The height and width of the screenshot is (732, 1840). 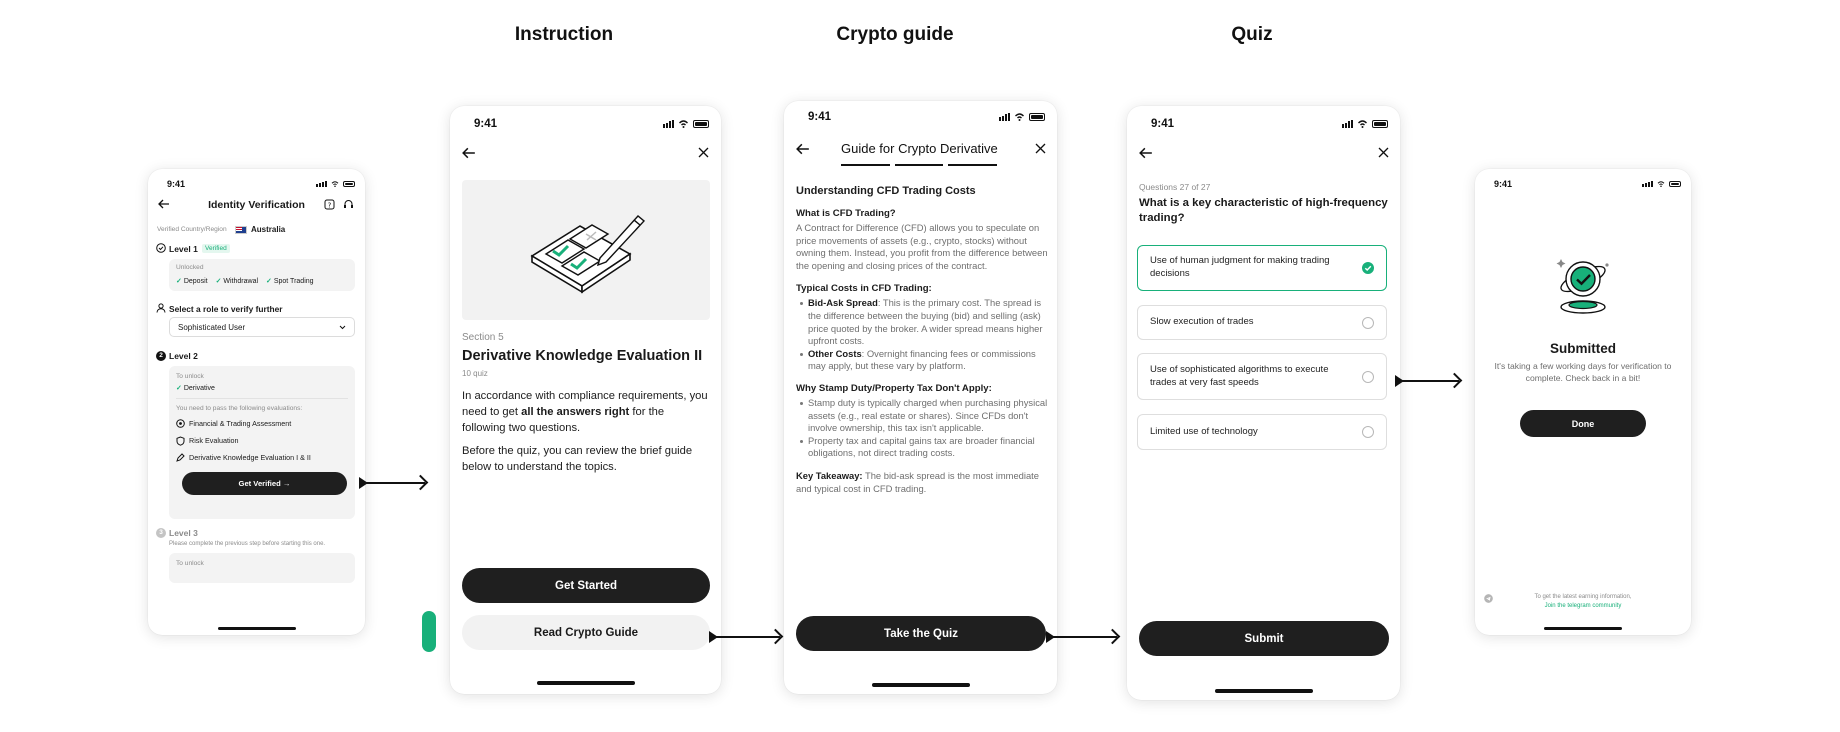 I want to click on help-icon: ?, so click(x=329, y=204).